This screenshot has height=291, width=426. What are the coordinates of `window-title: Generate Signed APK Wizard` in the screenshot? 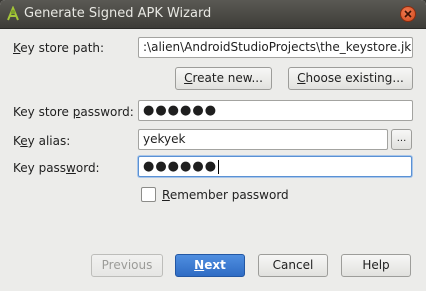 It's located at (118, 13).